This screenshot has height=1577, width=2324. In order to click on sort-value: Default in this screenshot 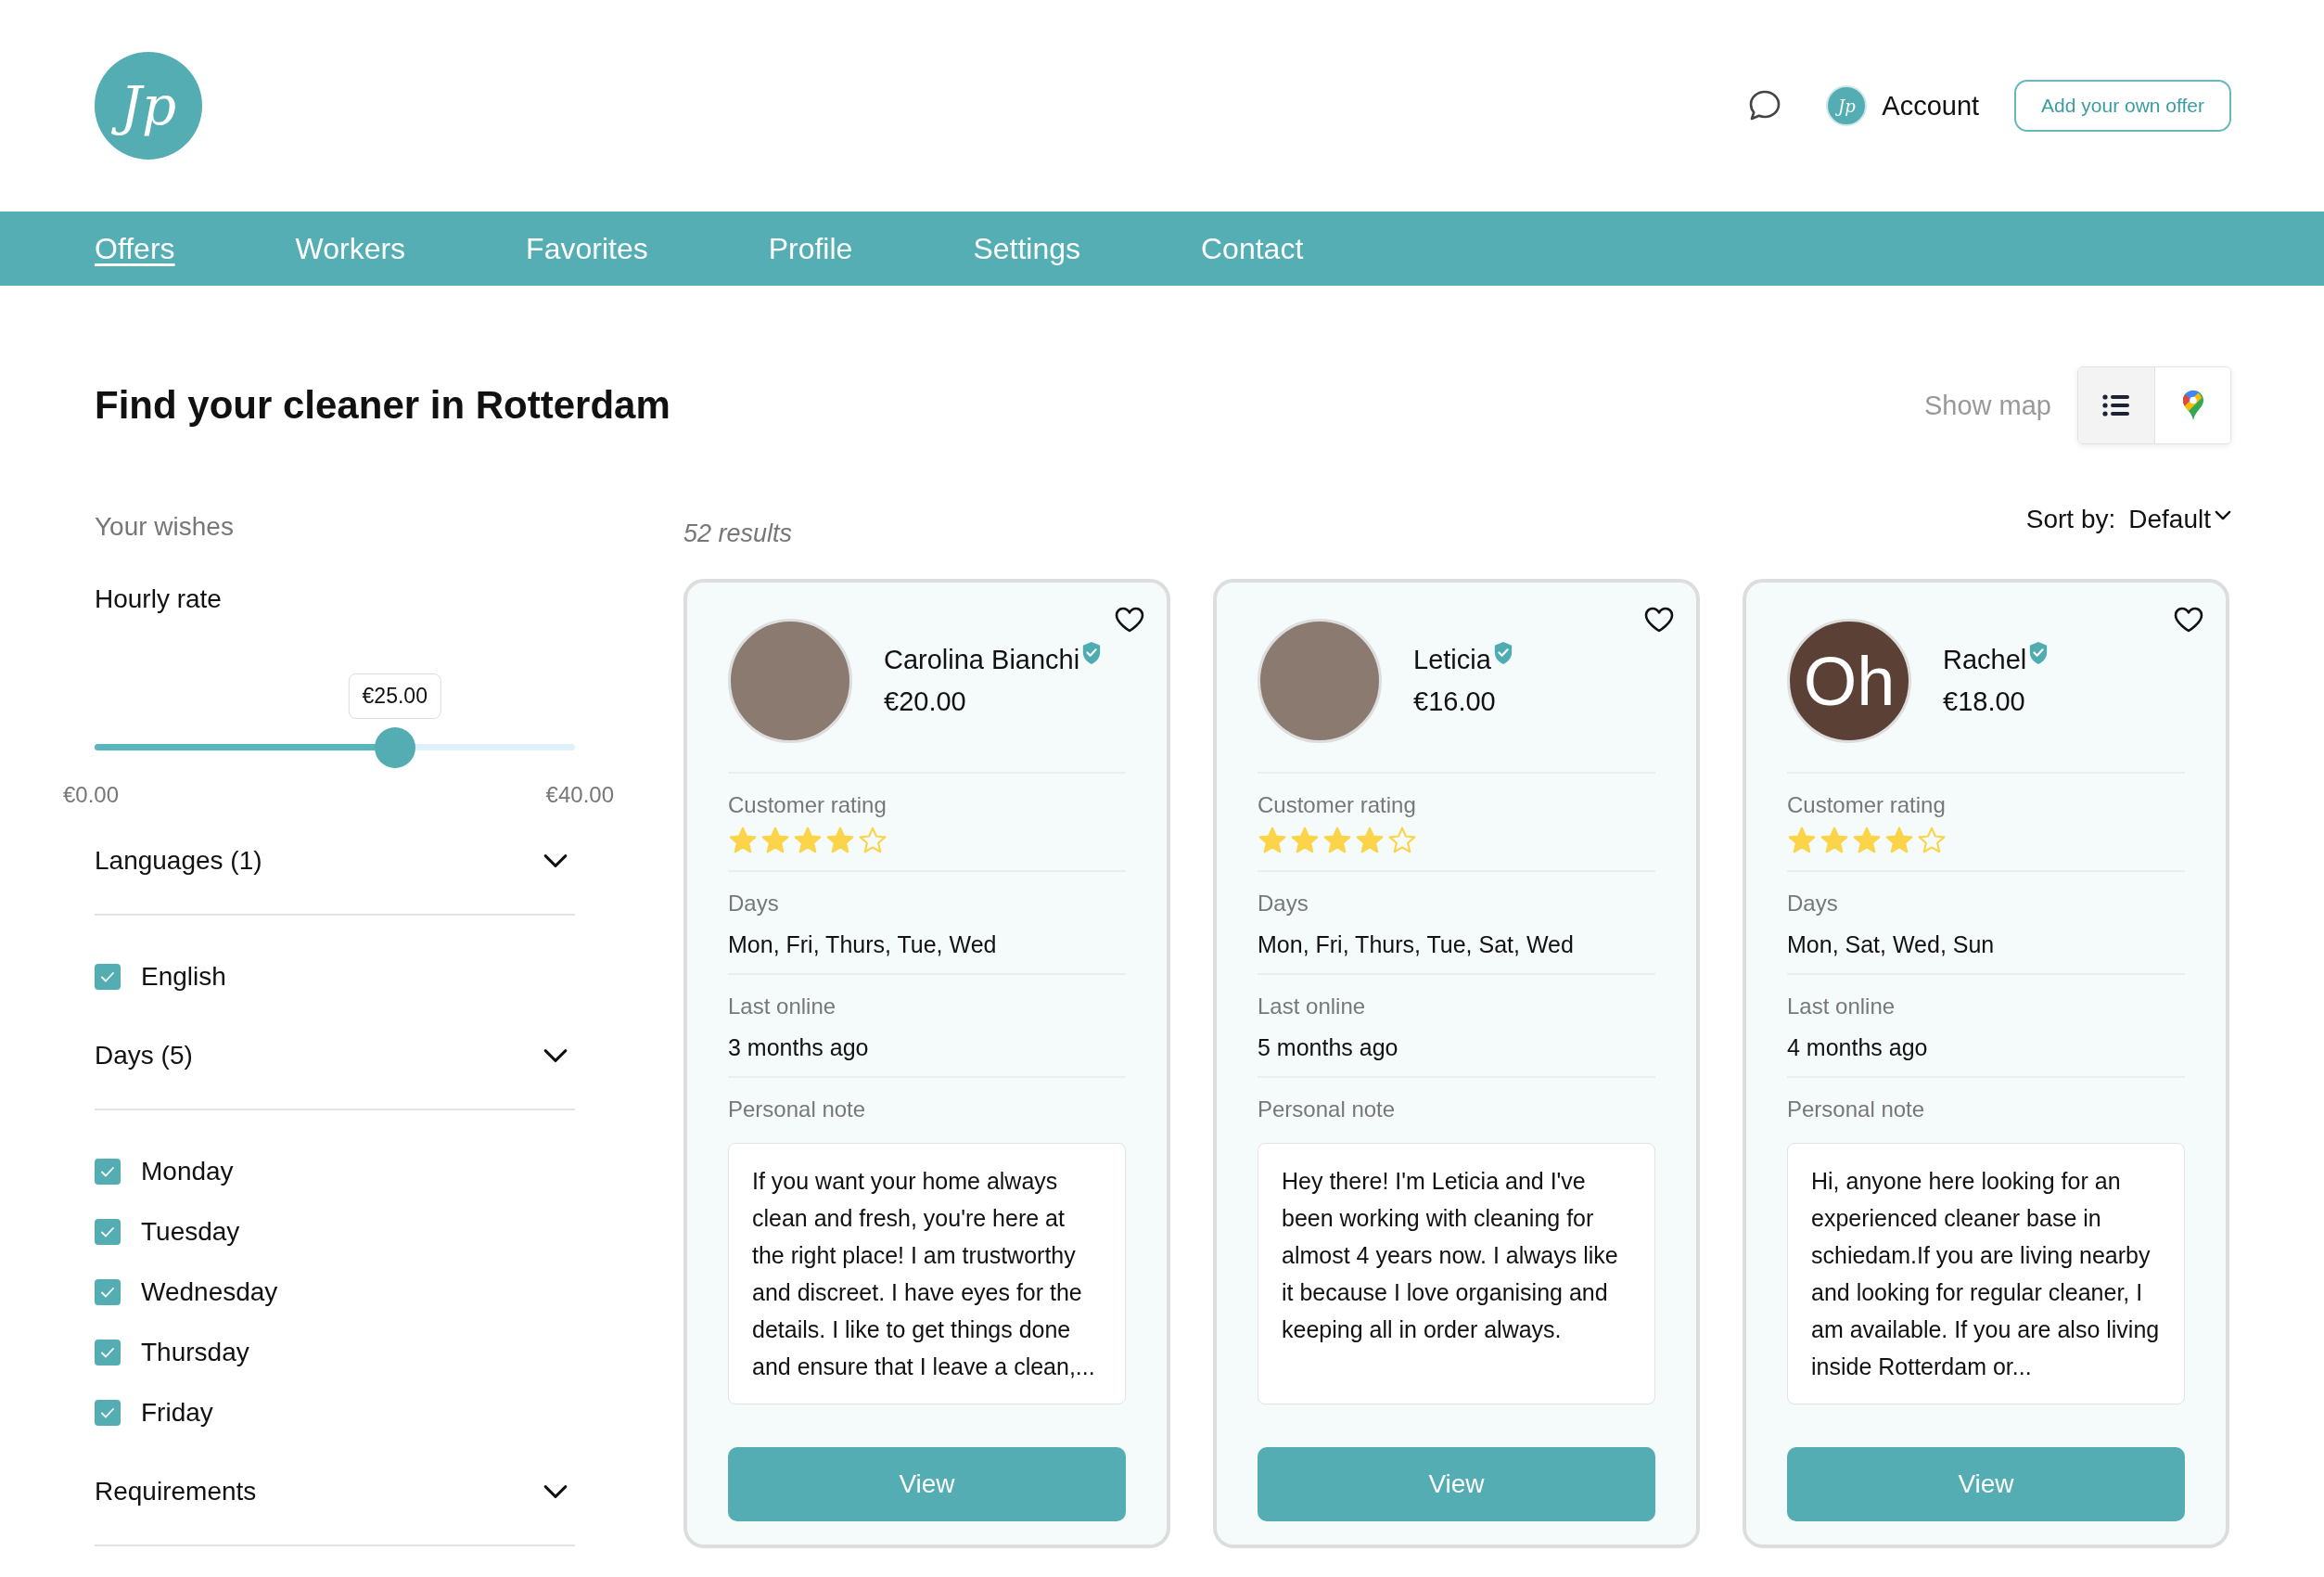, I will do `click(2170, 519)`.